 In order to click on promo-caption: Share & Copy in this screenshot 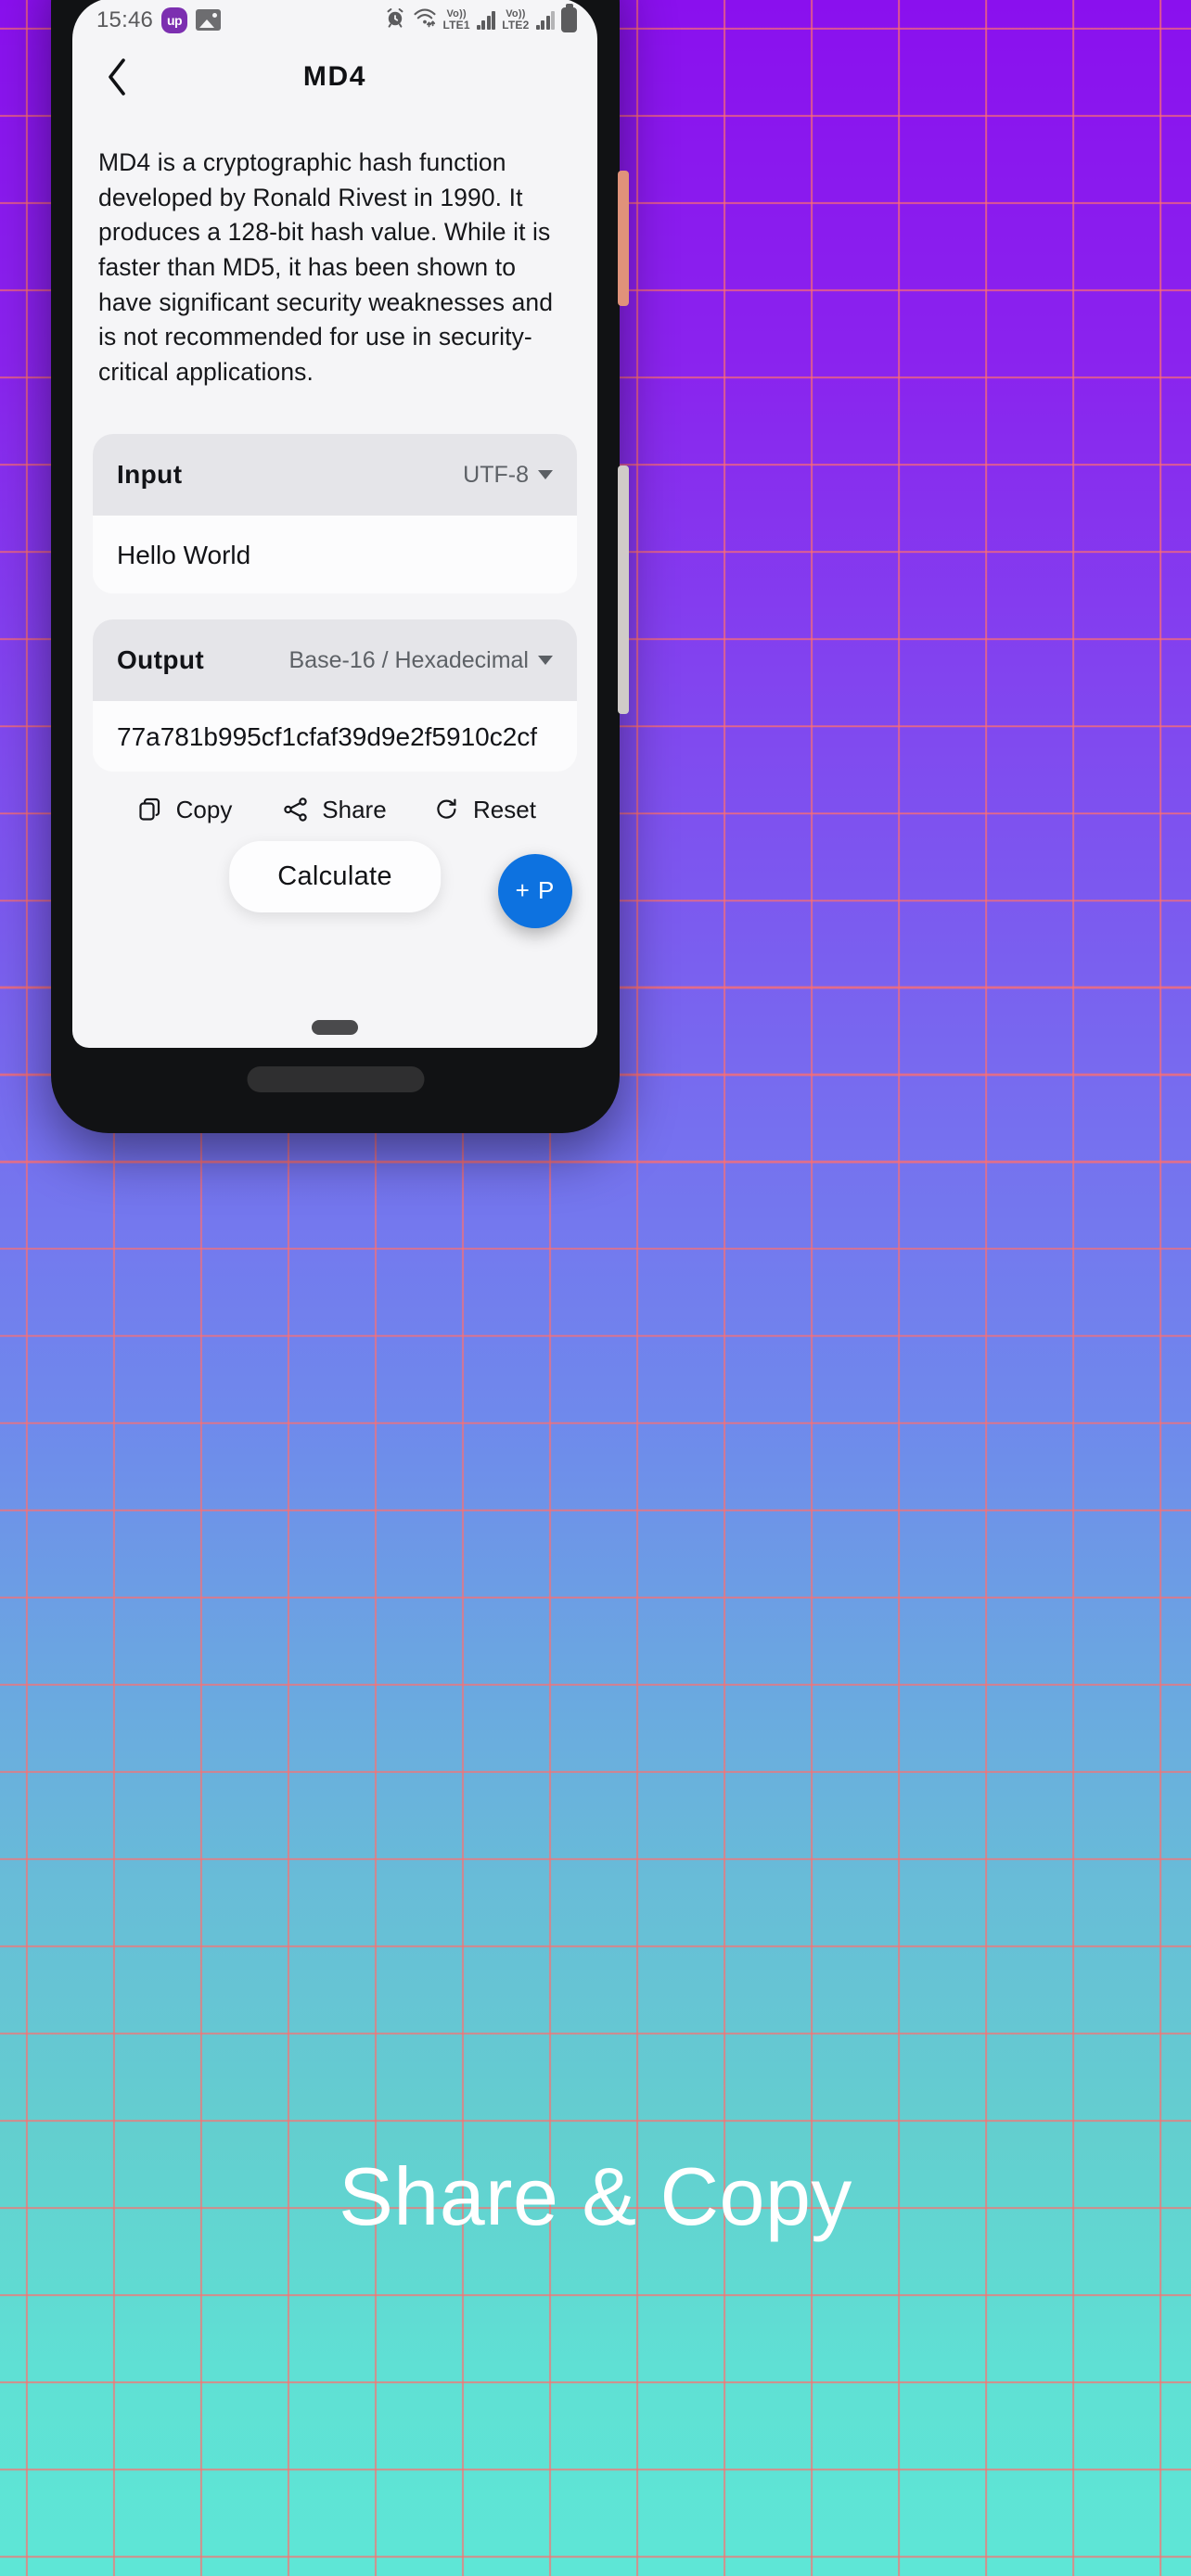, I will do `click(595, 2196)`.